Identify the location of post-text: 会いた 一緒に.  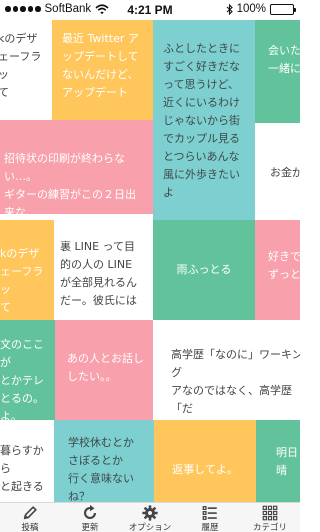
(284, 59).